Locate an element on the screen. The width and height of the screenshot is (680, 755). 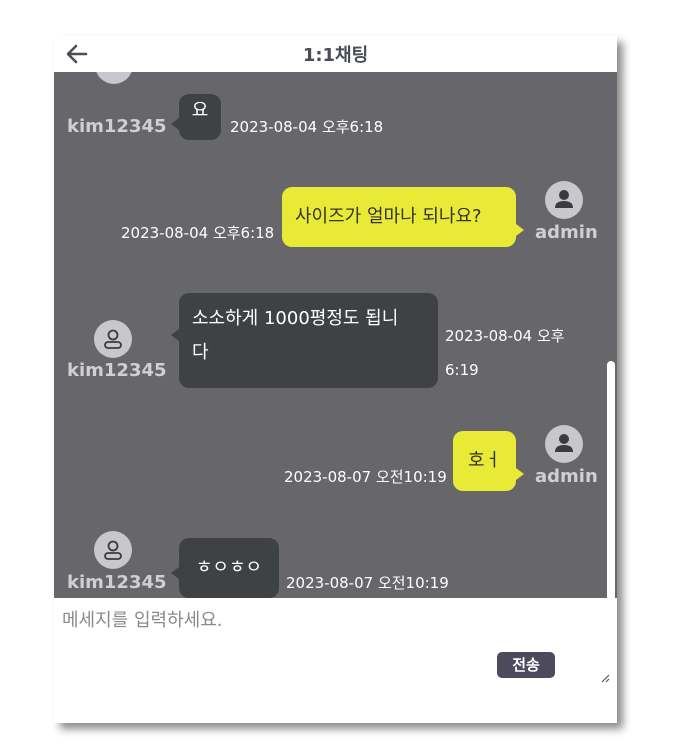
chat-header: 1:1채팅 is located at coordinates (335, 54).